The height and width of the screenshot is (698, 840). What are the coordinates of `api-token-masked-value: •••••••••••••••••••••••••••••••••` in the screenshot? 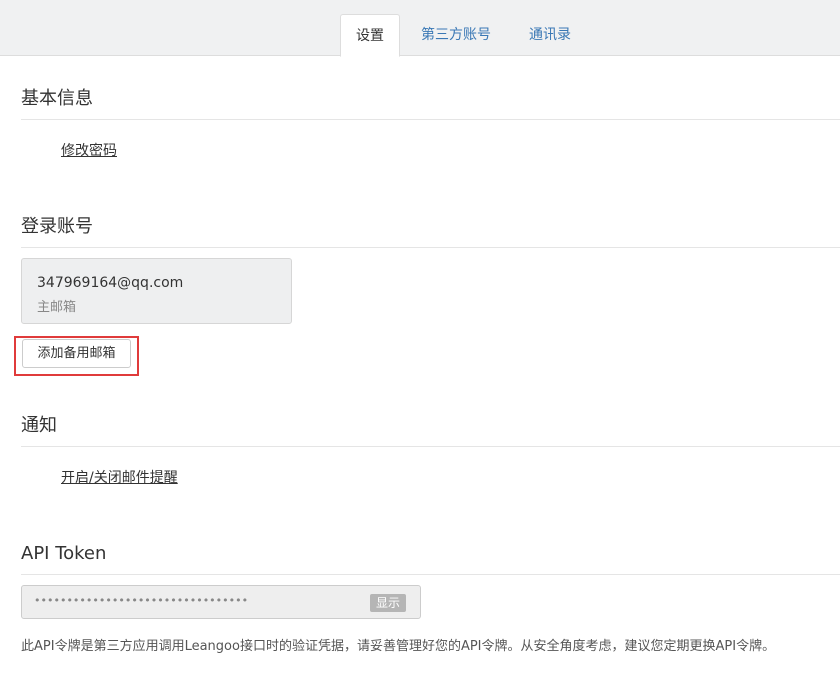 It's located at (141, 600).